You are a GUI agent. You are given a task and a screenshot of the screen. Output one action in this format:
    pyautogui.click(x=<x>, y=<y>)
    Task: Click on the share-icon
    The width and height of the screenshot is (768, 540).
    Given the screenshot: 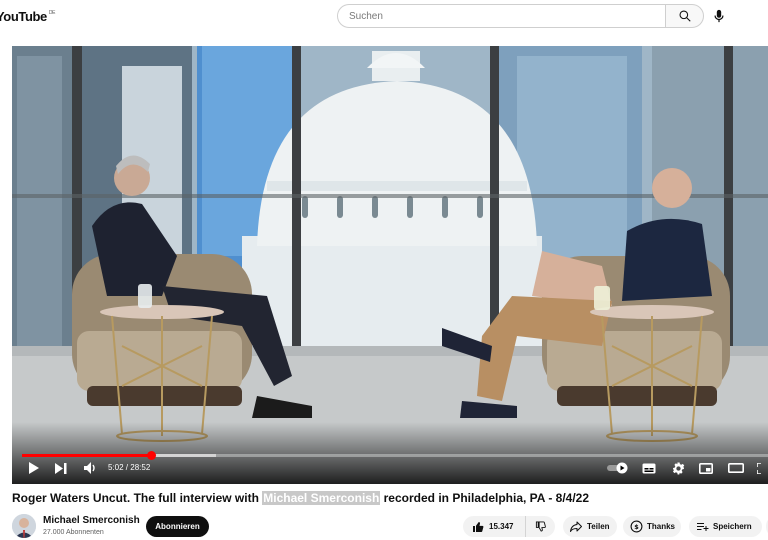 What is the action you would take?
    pyautogui.click(x=576, y=526)
    